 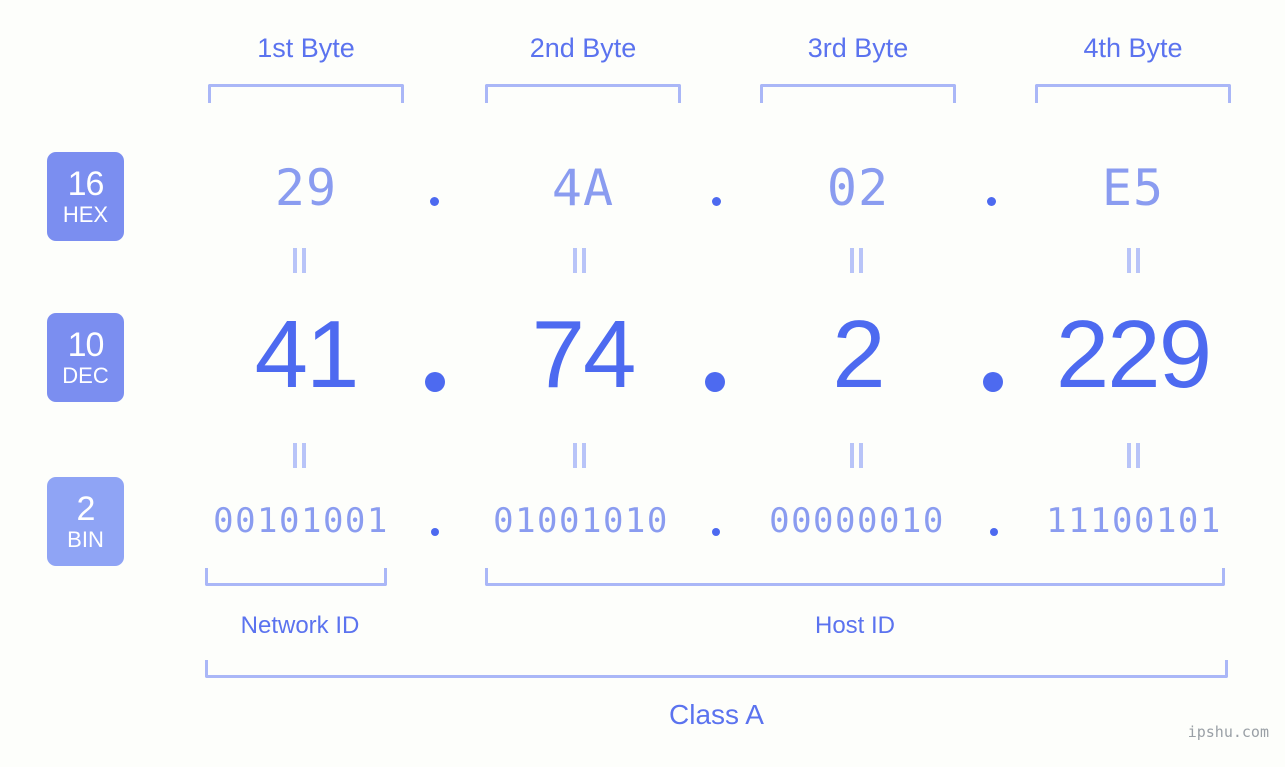 I want to click on dec-byte-3: 2, so click(x=858, y=354).